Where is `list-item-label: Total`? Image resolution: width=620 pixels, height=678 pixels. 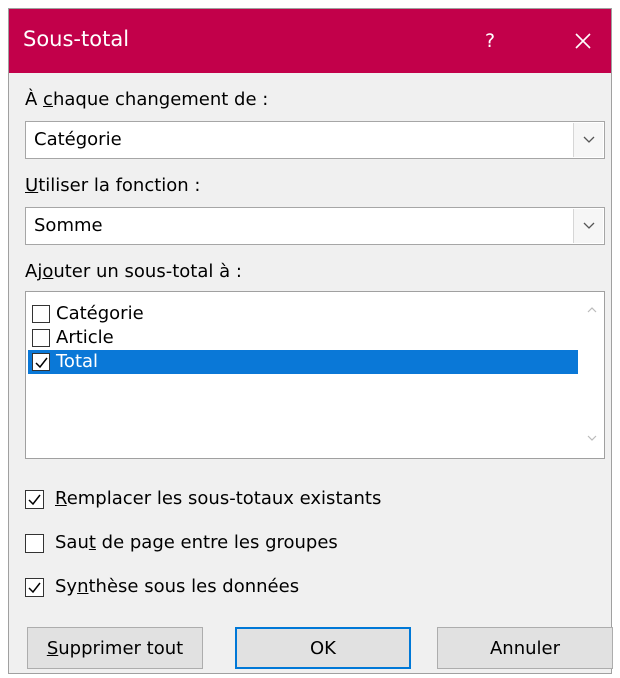 list-item-label: Total is located at coordinates (77, 361).